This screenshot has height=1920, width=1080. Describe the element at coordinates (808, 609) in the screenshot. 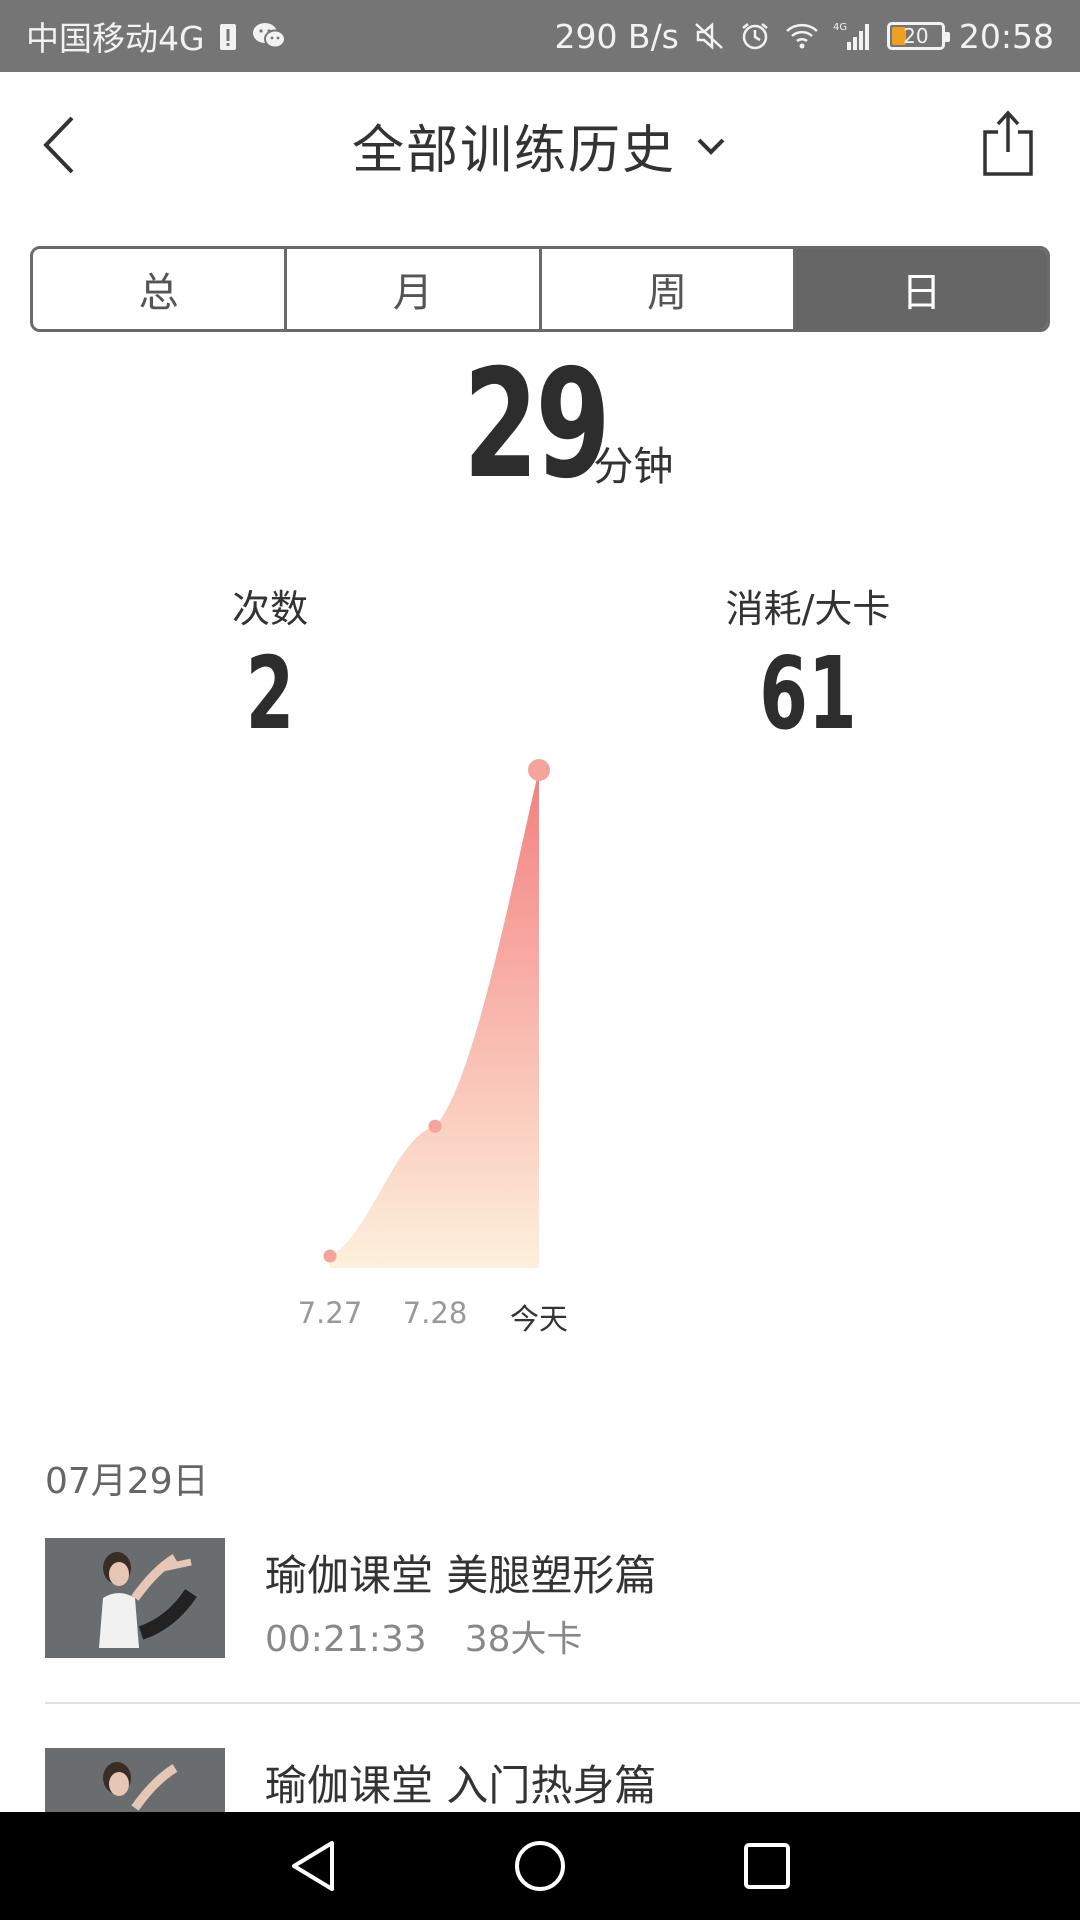

I see `calories-label: 消耗/大卡` at that location.